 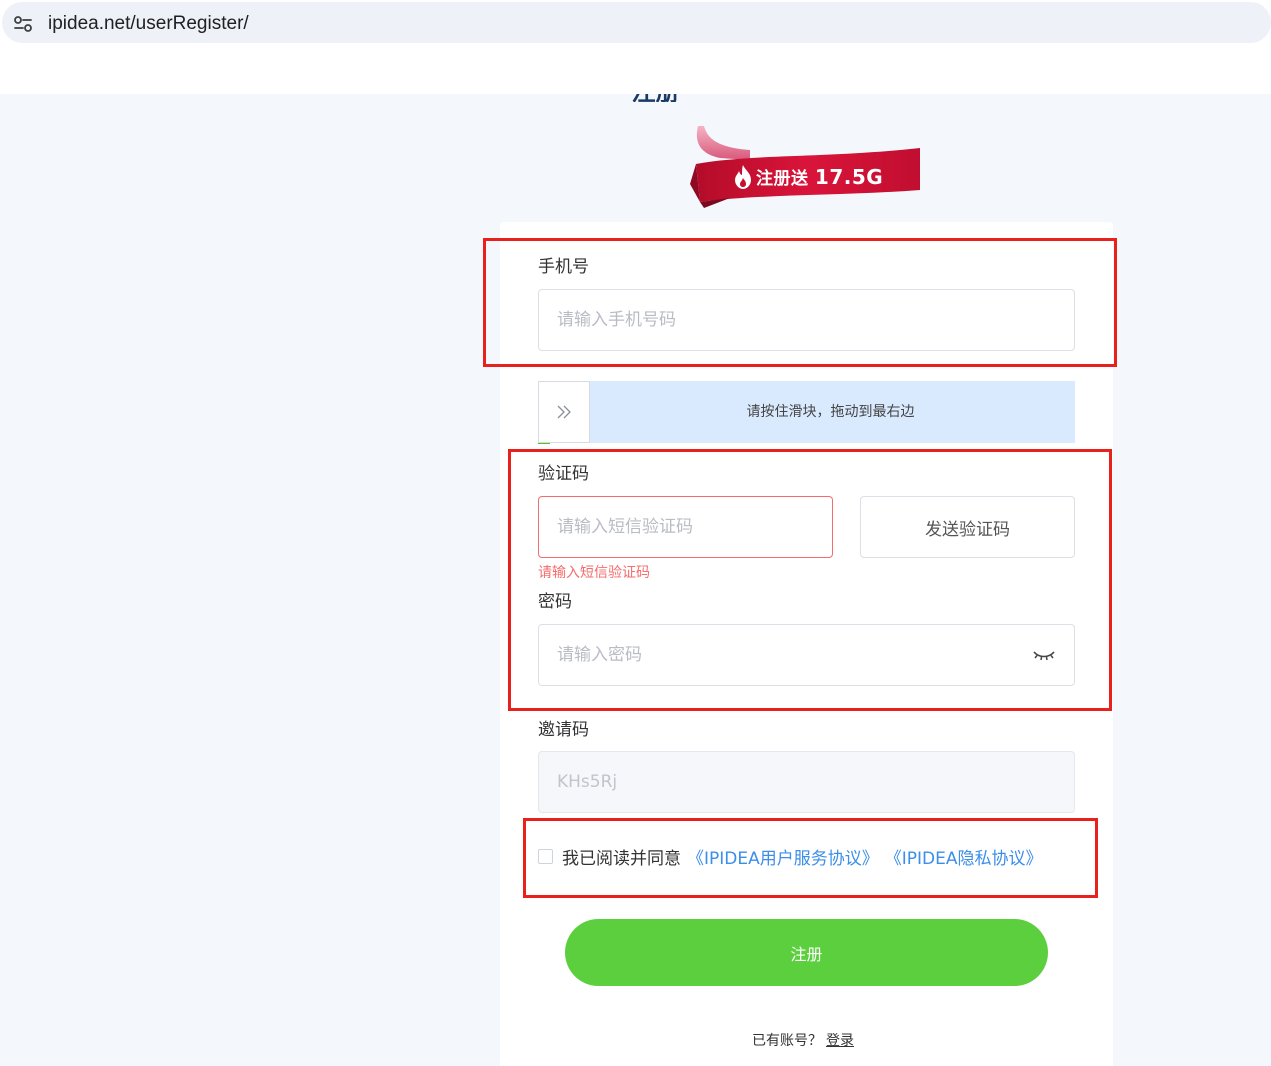 I want to click on code-field, so click(x=685, y=527).